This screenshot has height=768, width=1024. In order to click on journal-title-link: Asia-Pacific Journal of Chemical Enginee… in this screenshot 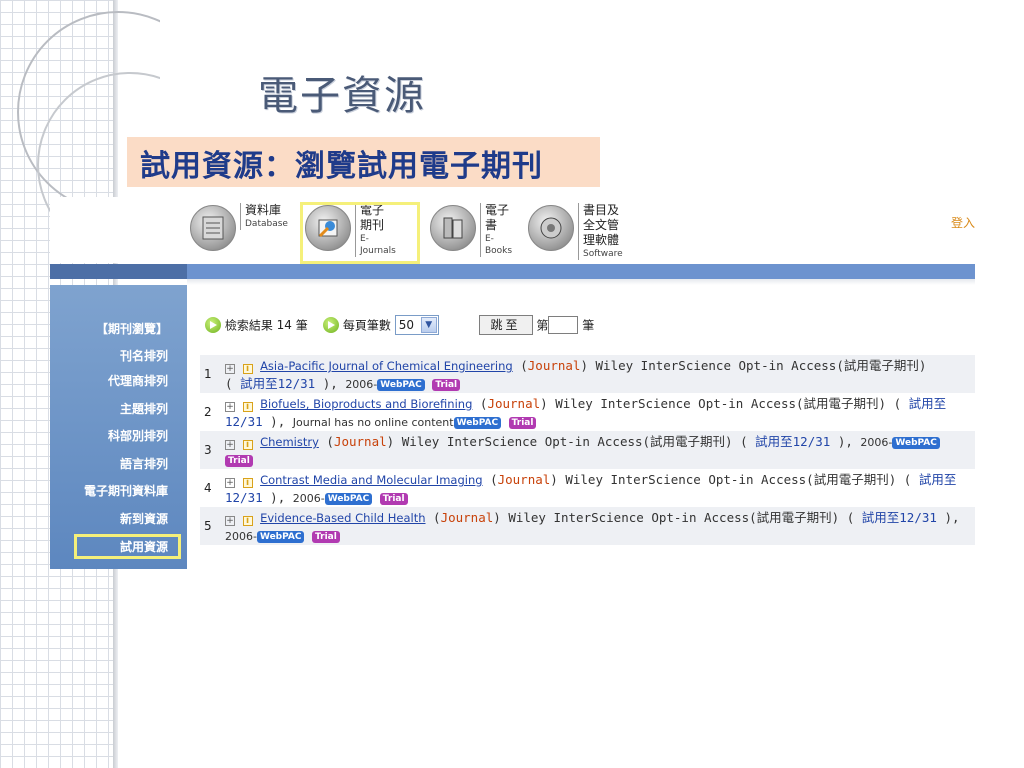, I will do `click(386, 366)`.